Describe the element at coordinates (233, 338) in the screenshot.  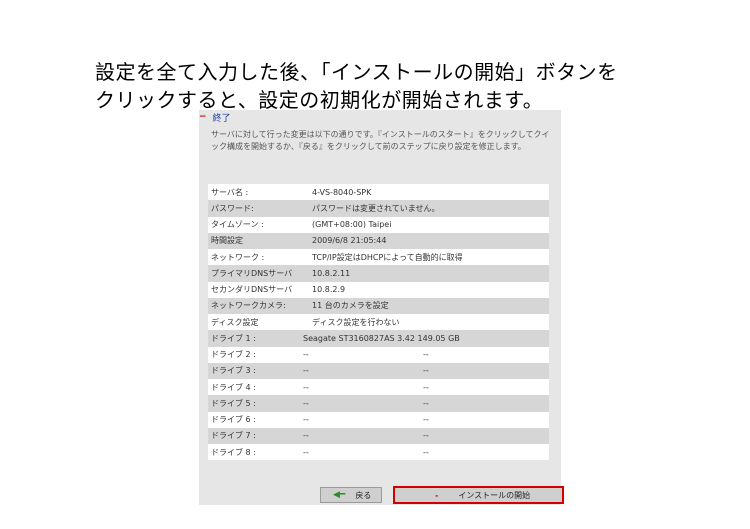
I see `drive-label: ドライブ 1 :` at that location.